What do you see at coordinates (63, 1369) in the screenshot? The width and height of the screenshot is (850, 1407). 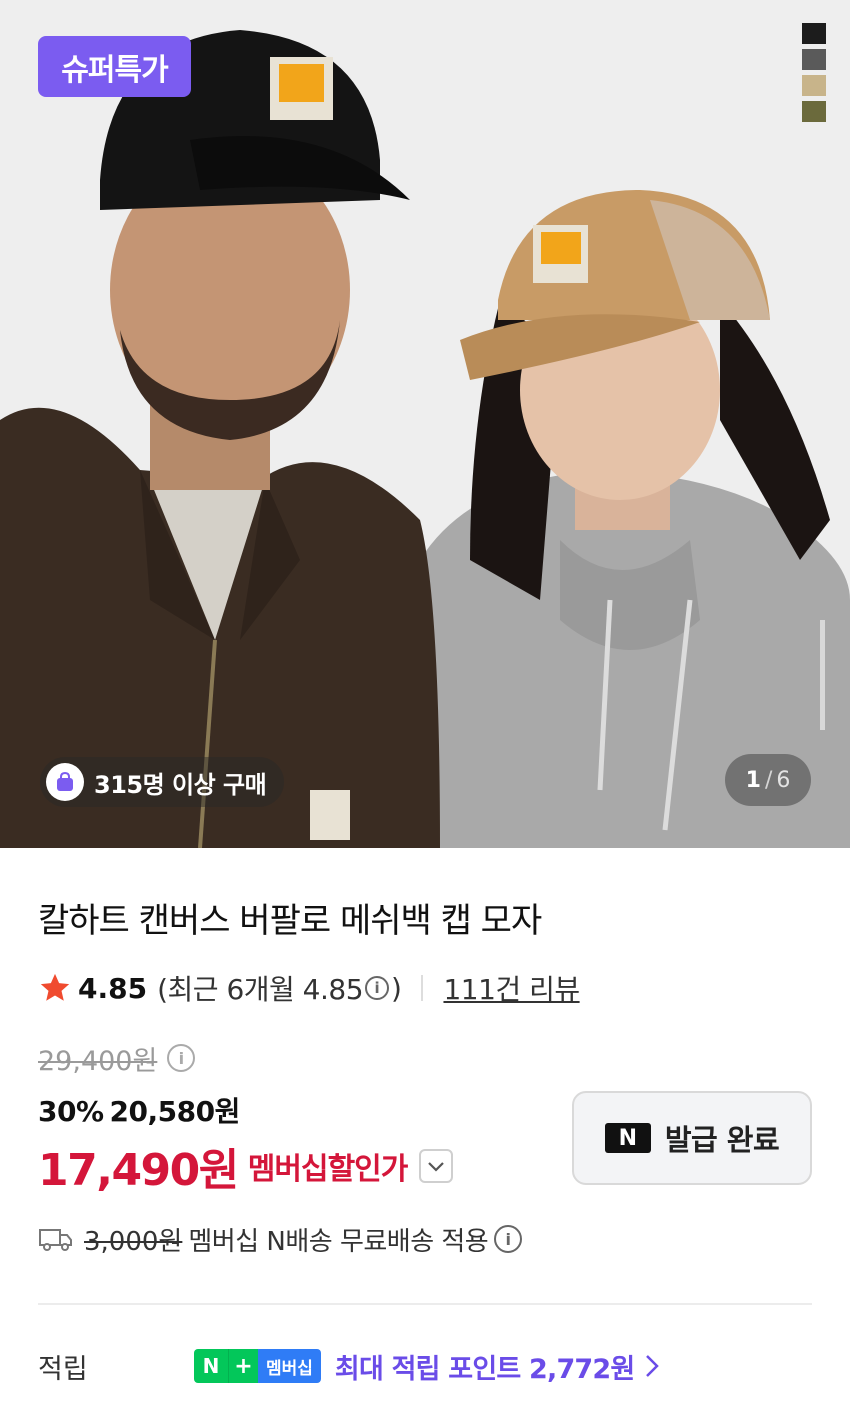 I see `points-label: 적립` at bounding box center [63, 1369].